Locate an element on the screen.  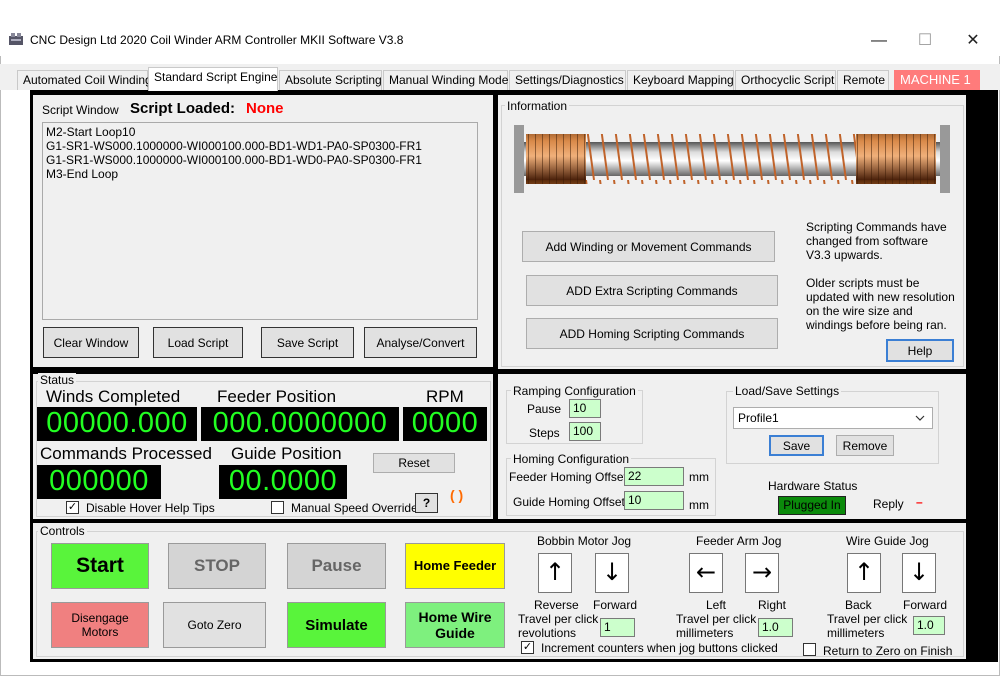
guide-position-label: Guide Position is located at coordinates (286, 453).